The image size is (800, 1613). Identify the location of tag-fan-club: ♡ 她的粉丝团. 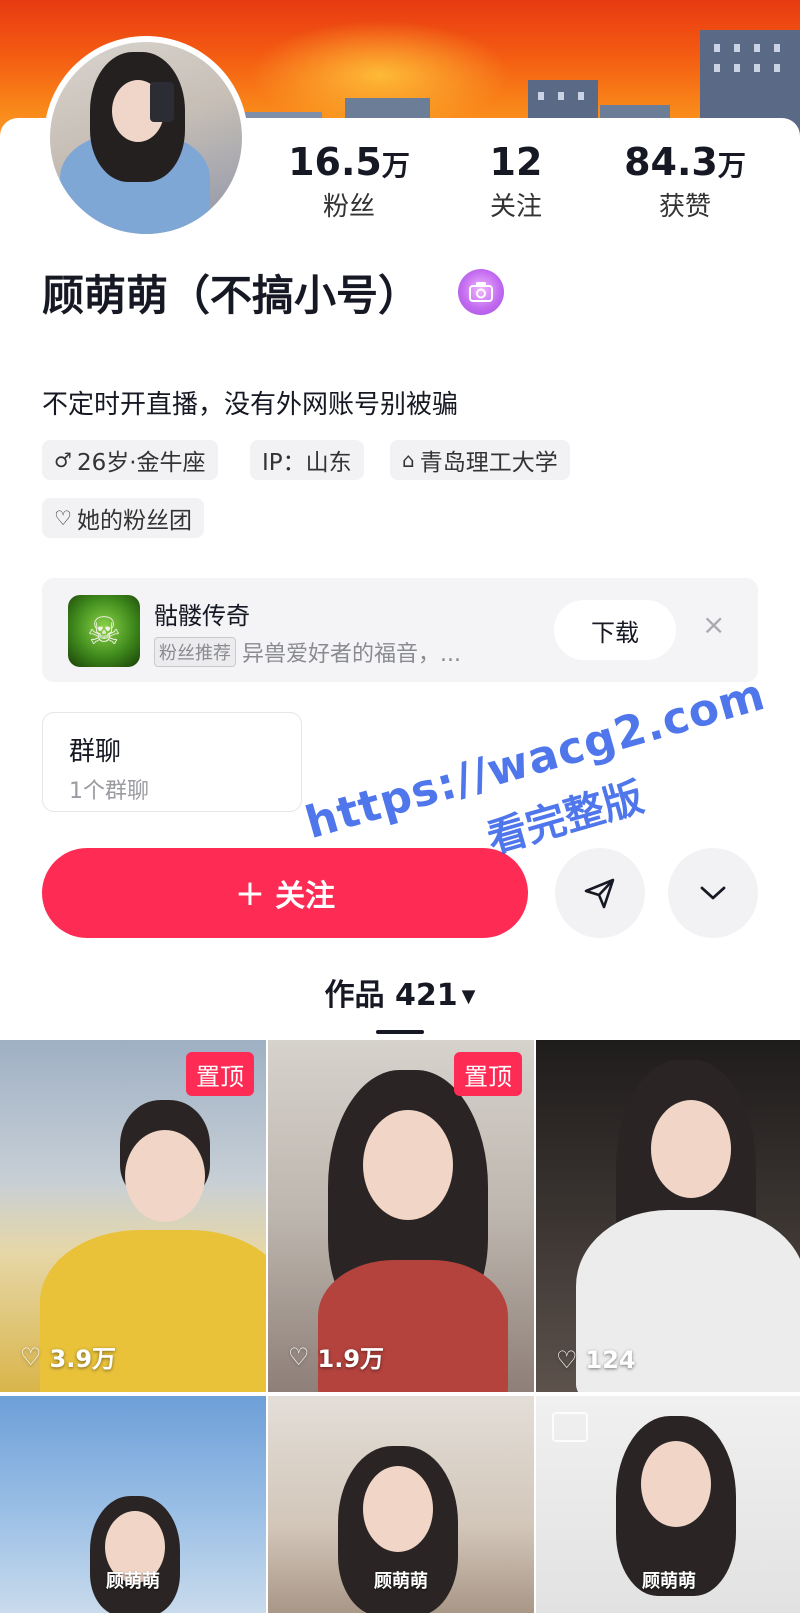
(123, 518).